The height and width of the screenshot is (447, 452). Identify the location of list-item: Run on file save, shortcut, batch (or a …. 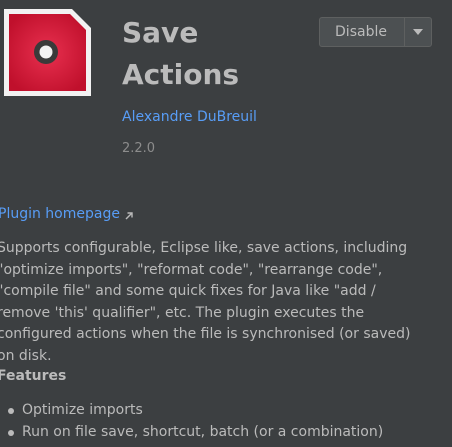
(191, 433).